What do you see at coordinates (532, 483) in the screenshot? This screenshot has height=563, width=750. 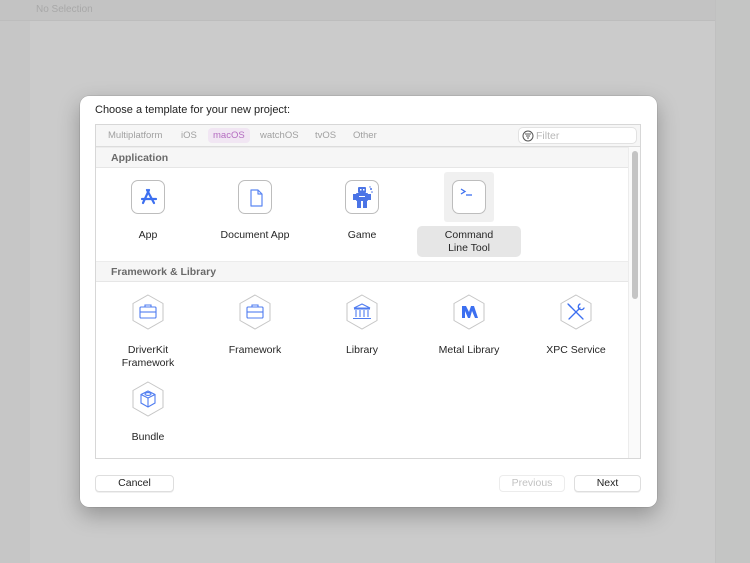 I see `previous-button: Previous` at bounding box center [532, 483].